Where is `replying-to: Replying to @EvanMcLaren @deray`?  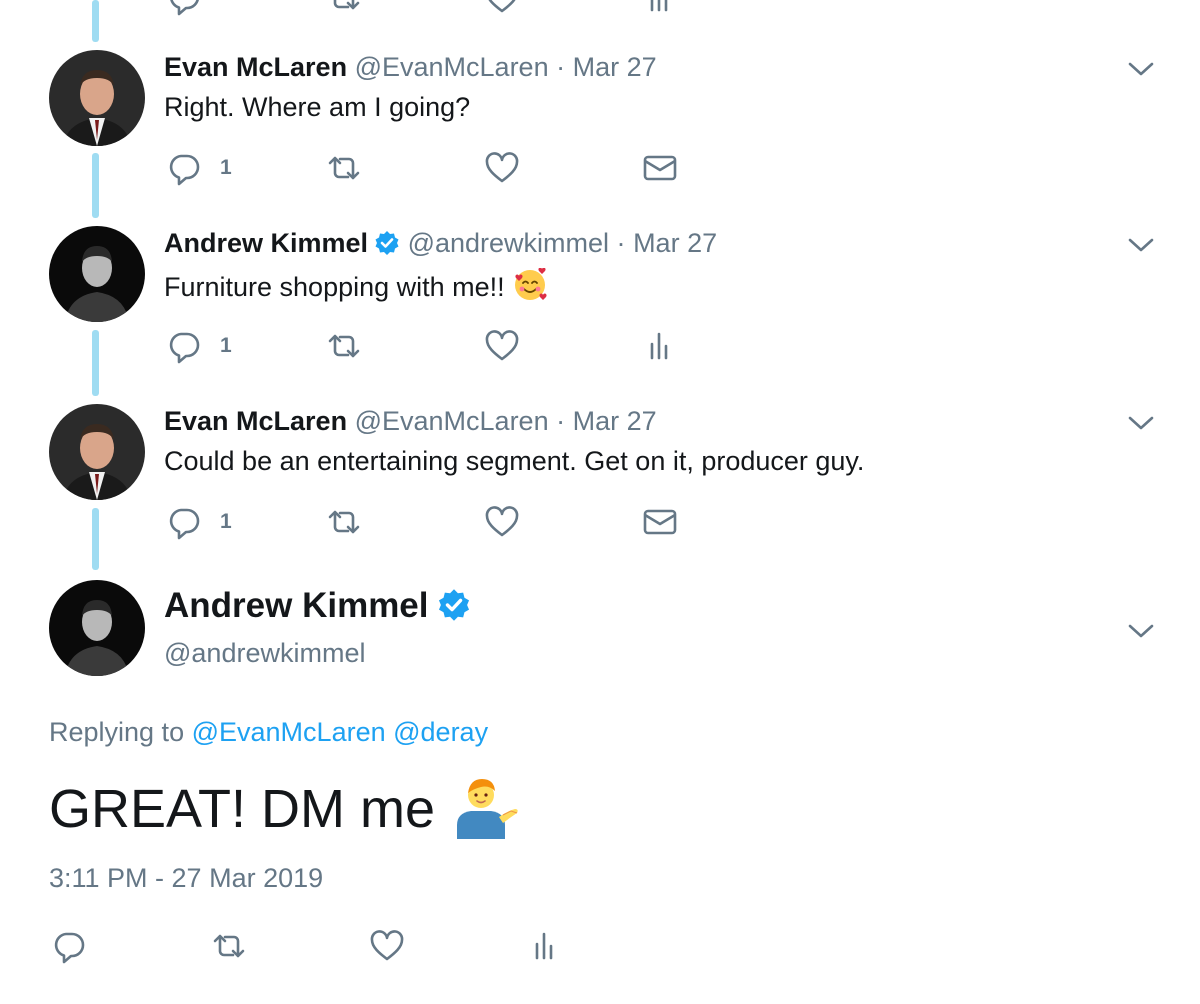
replying-to: Replying to @EvanMcLaren @deray is located at coordinates (268, 732).